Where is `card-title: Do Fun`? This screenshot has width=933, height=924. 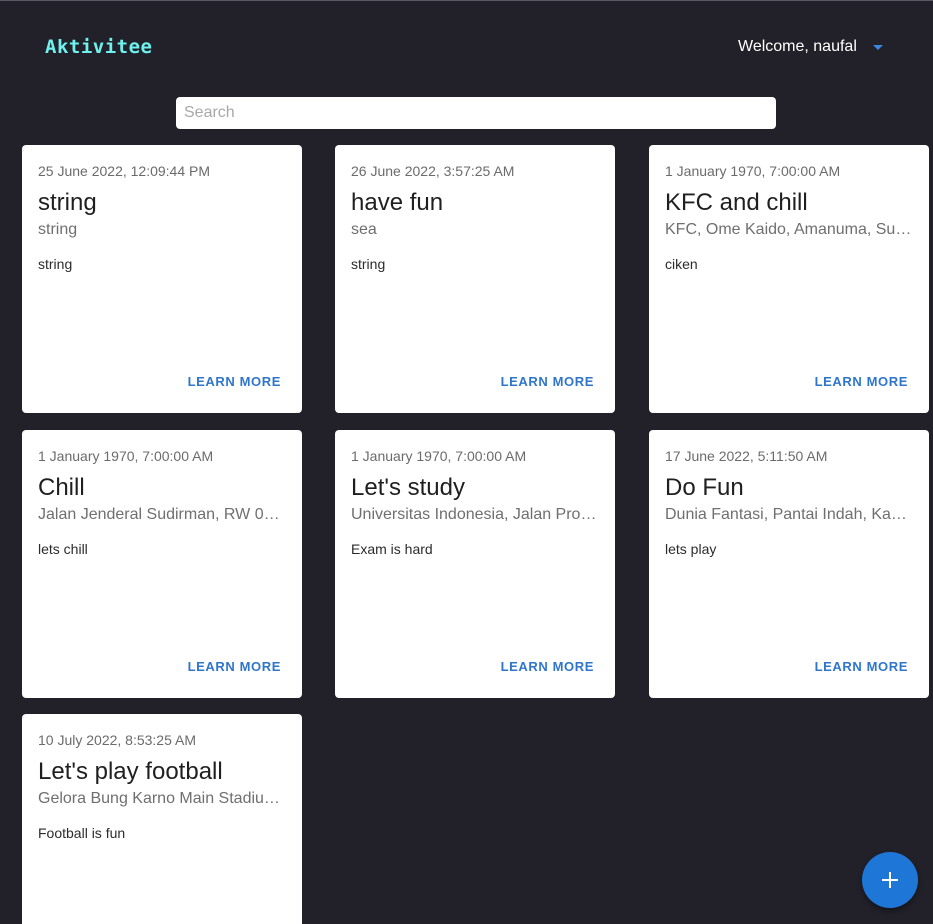 card-title: Do Fun is located at coordinates (704, 487).